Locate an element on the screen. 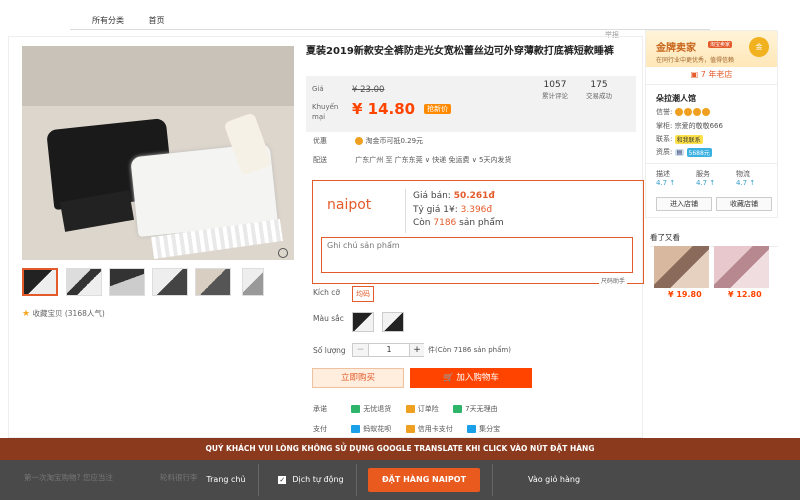 The width and height of the screenshot is (800, 500). discount-row: 优惠 淘金币可抵0.29元 is located at coordinates (368, 141).